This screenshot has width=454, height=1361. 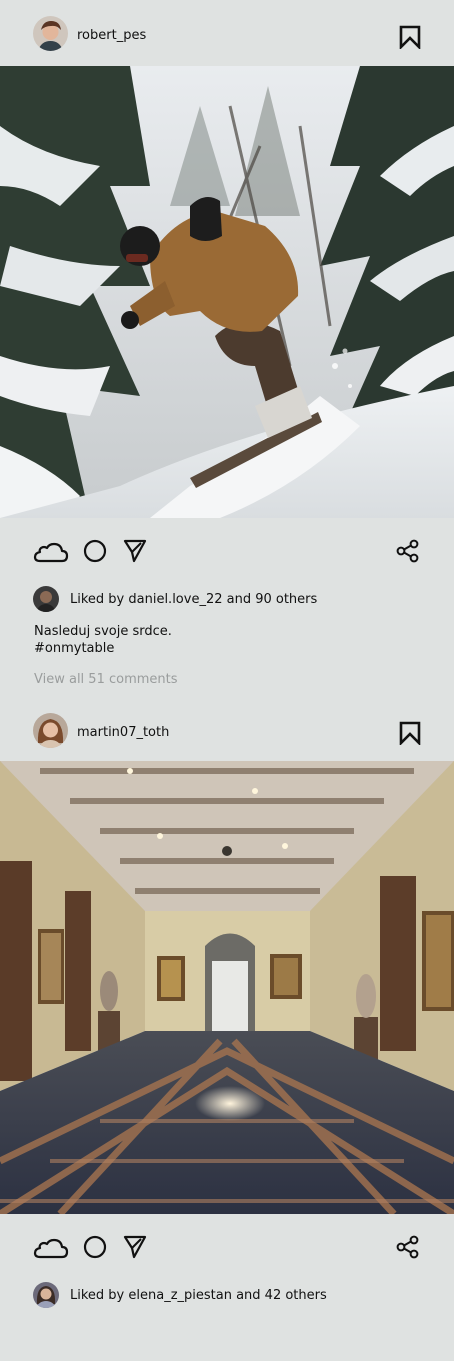 I want to click on username: martin07_toth, so click(x=123, y=732).